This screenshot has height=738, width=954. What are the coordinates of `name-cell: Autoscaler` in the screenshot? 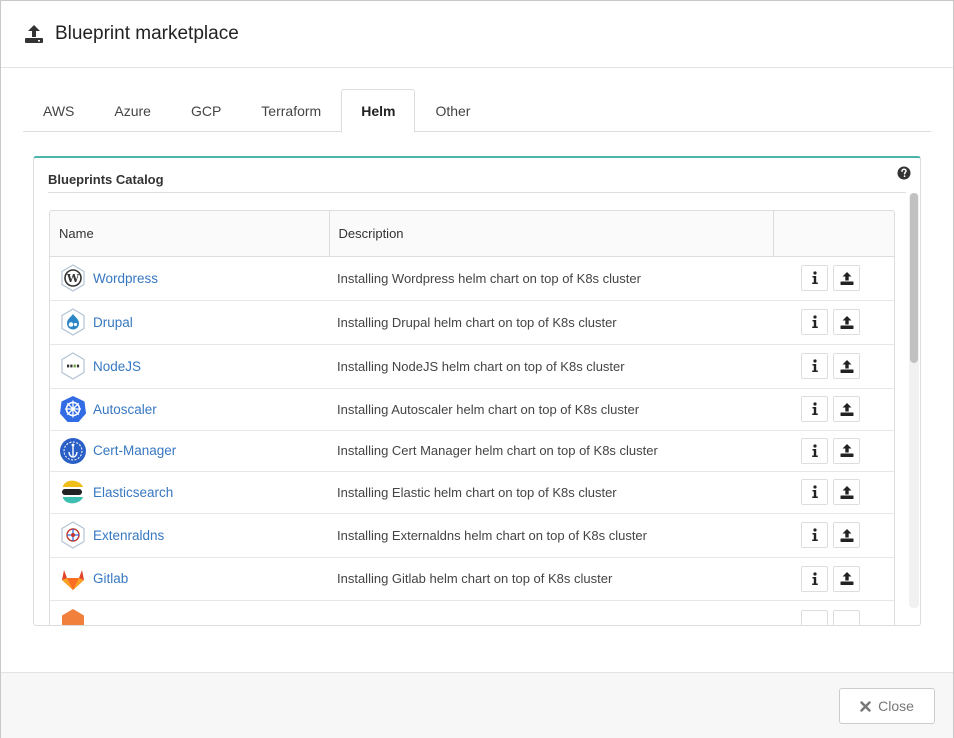 It's located at (189, 409).